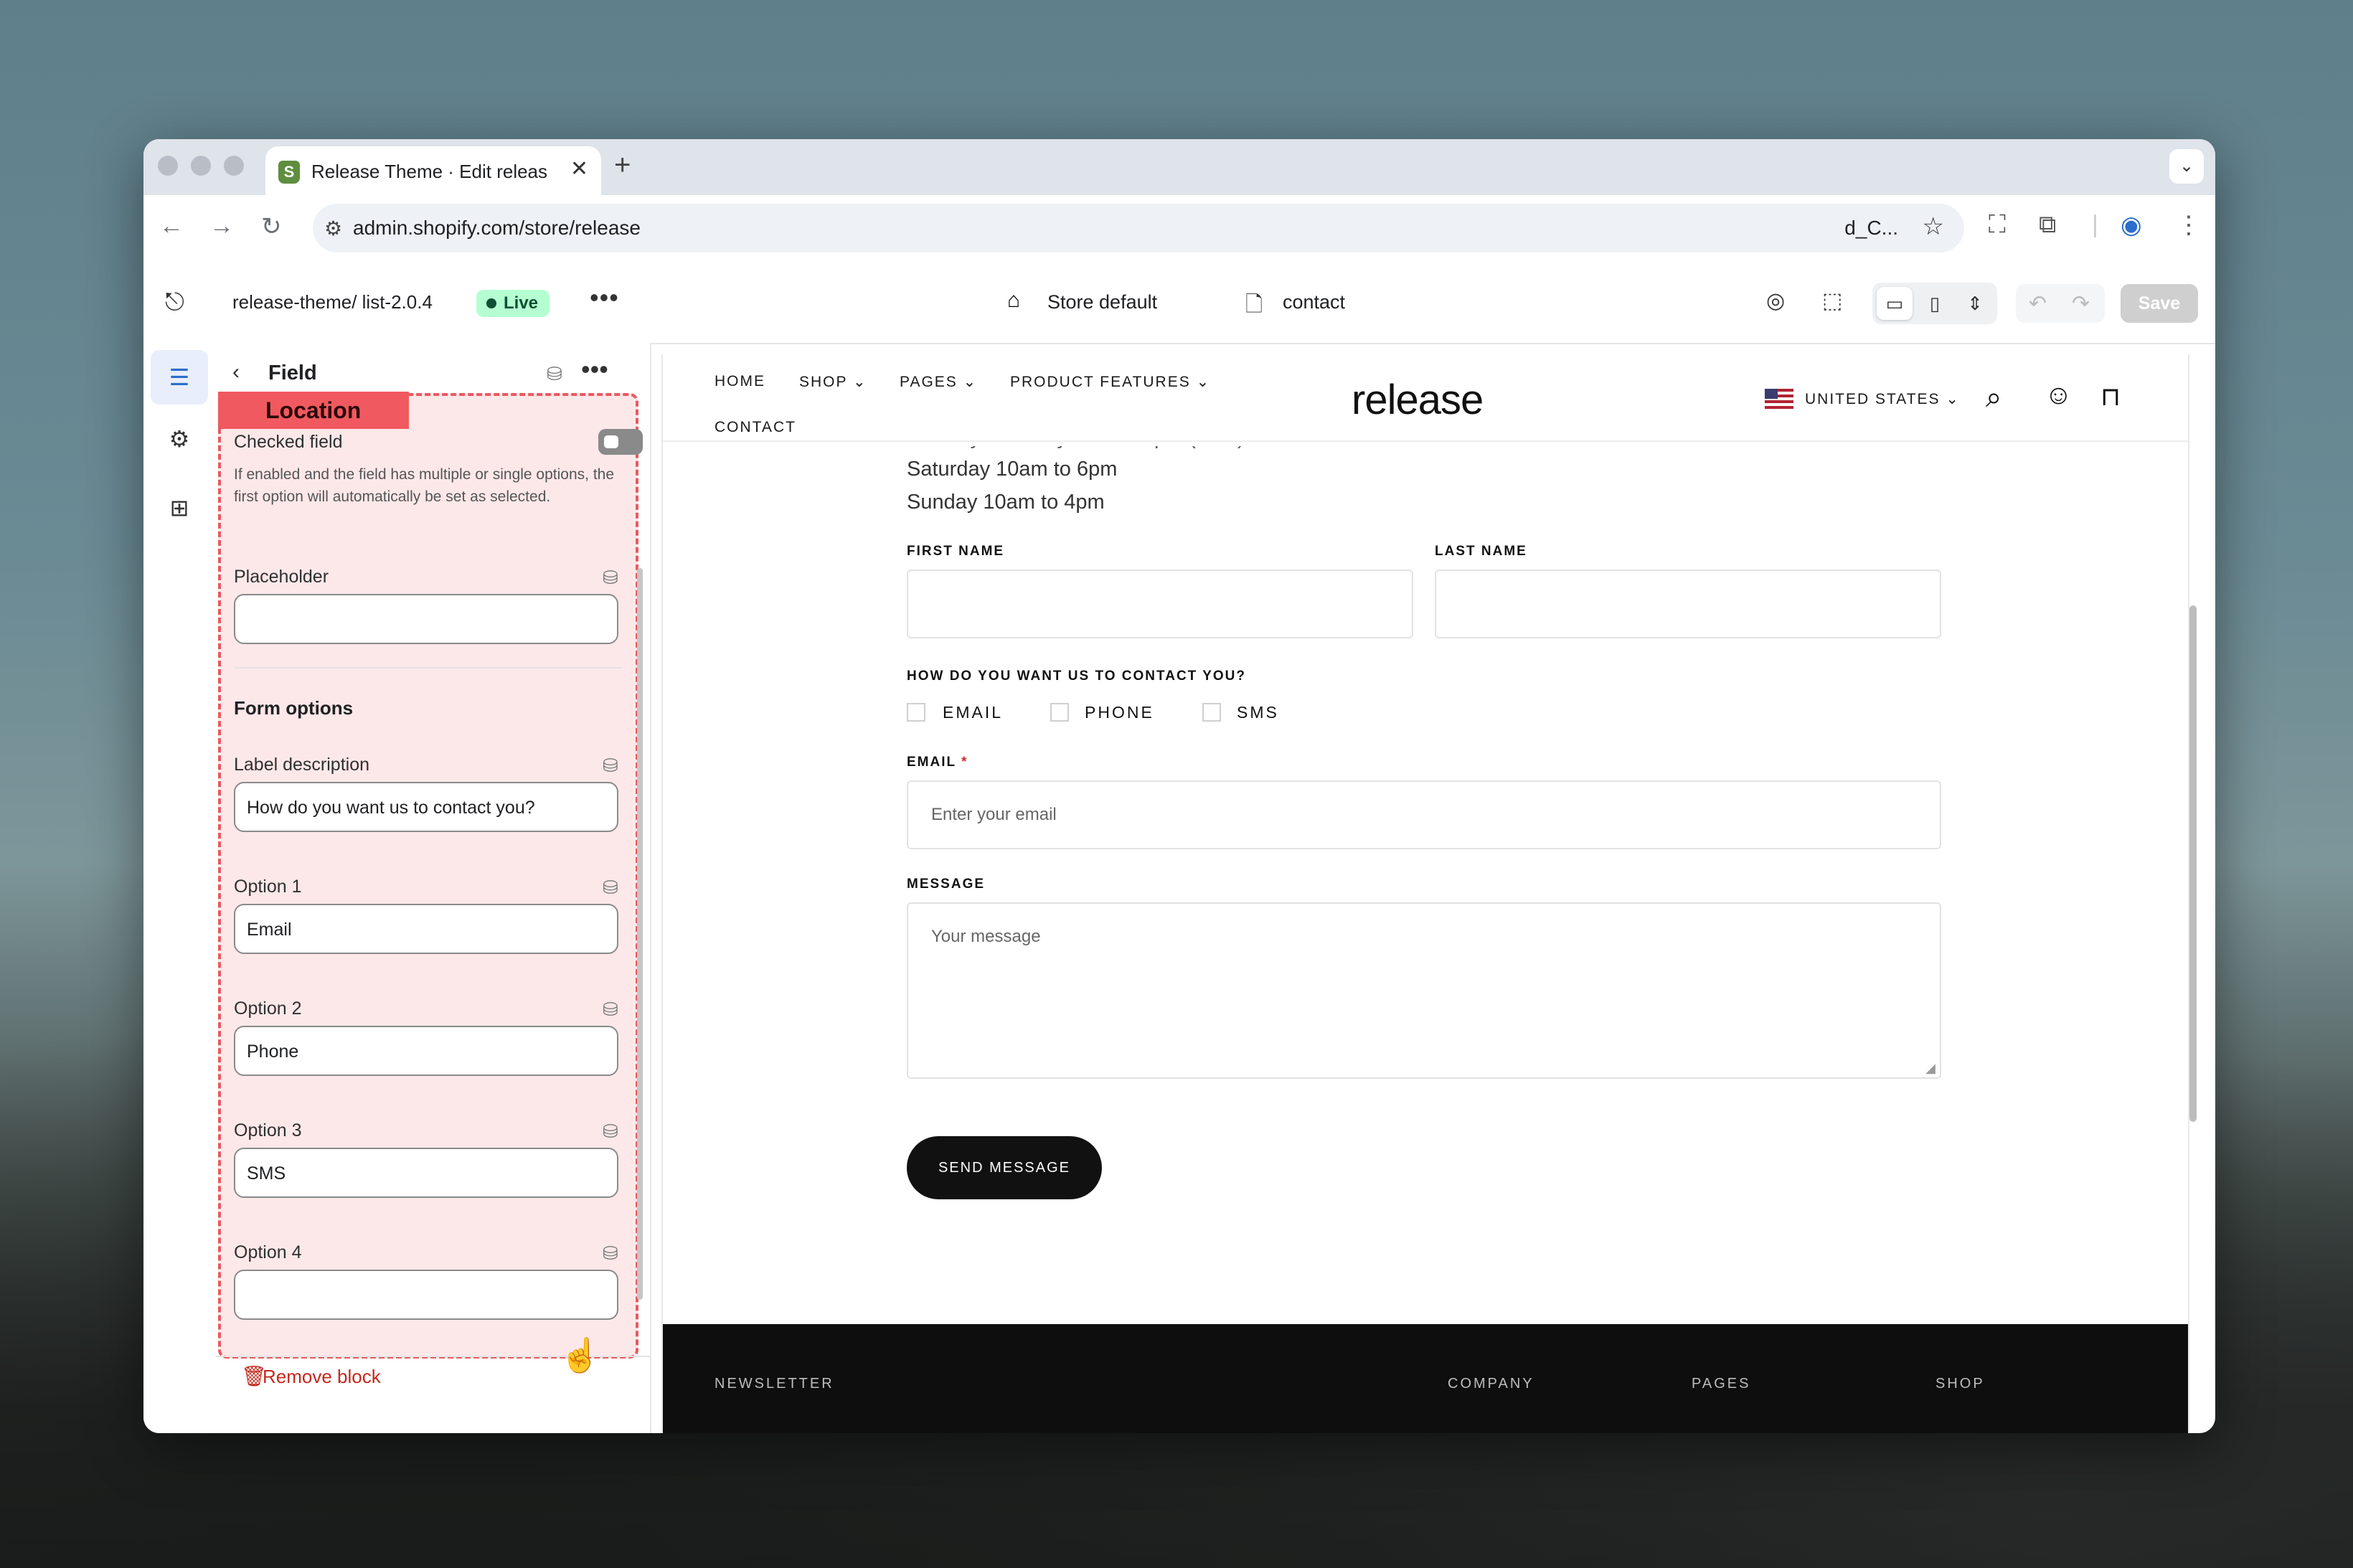 The width and height of the screenshot is (2353, 1568). I want to click on store-selector: Store default, so click(1102, 302).